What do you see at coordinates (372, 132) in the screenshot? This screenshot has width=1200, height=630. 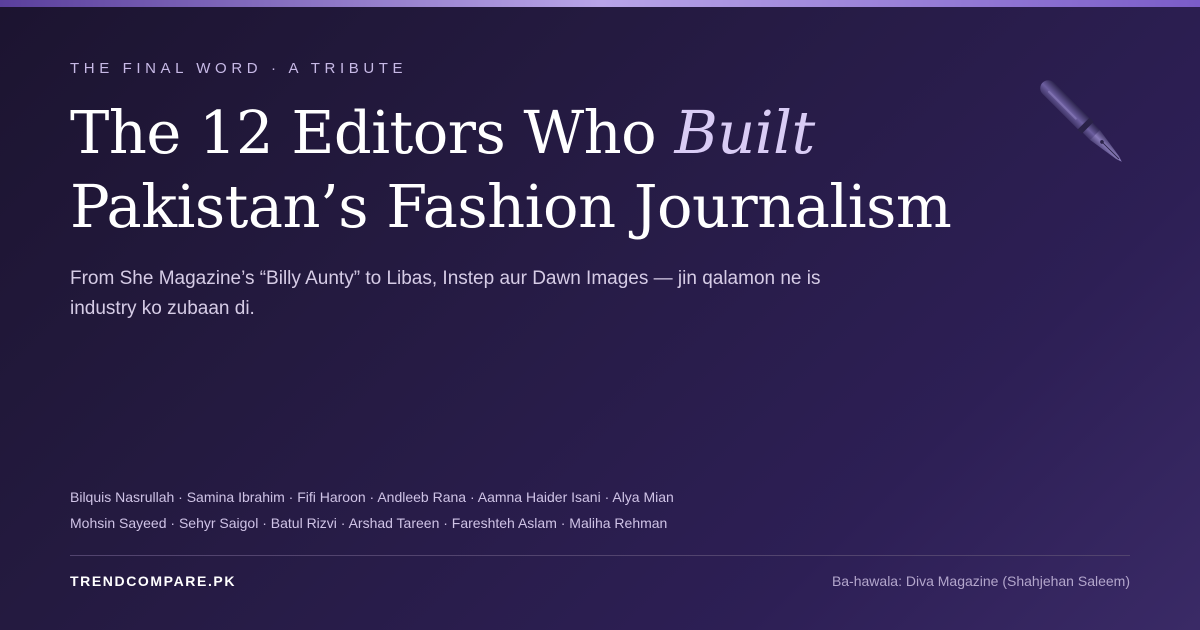 I see `headline-line1-text: The 12 Editors Who` at bounding box center [372, 132].